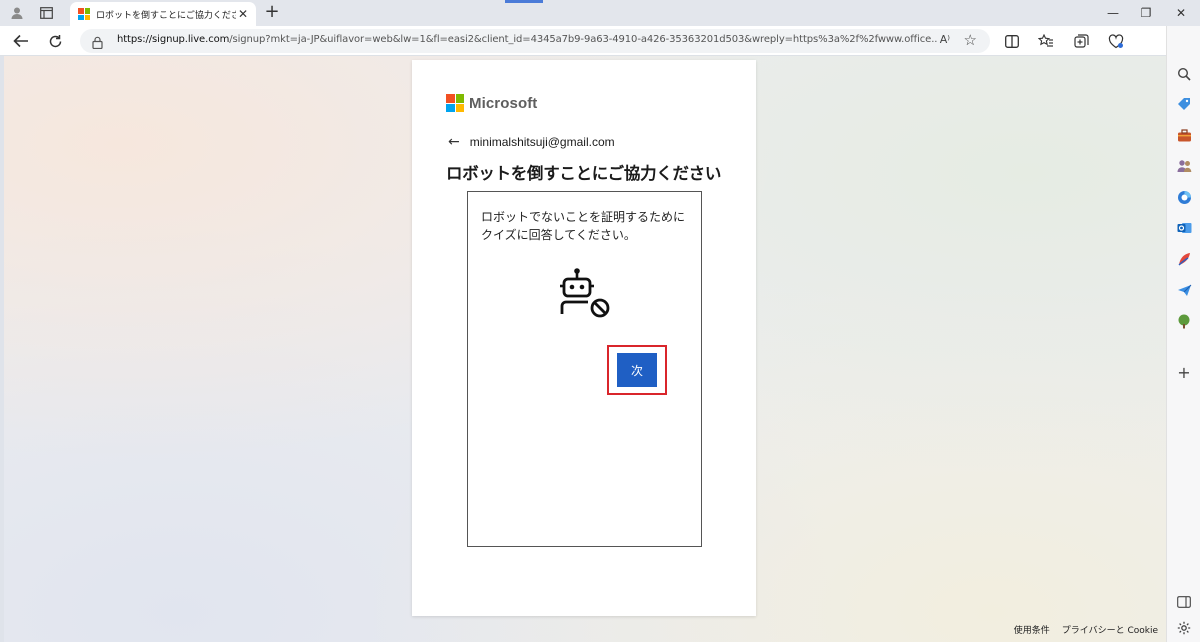  What do you see at coordinates (243, 14) in the screenshot?
I see `tab-close-icon: ✕` at bounding box center [243, 14].